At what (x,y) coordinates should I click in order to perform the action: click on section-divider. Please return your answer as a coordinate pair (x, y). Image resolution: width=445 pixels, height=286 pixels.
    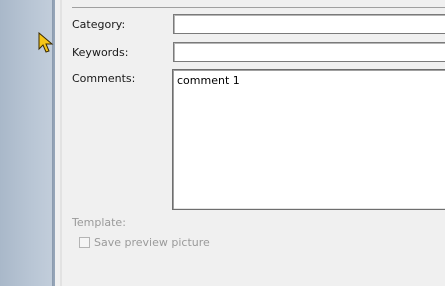
    Looking at the image, I should click on (258, 7).